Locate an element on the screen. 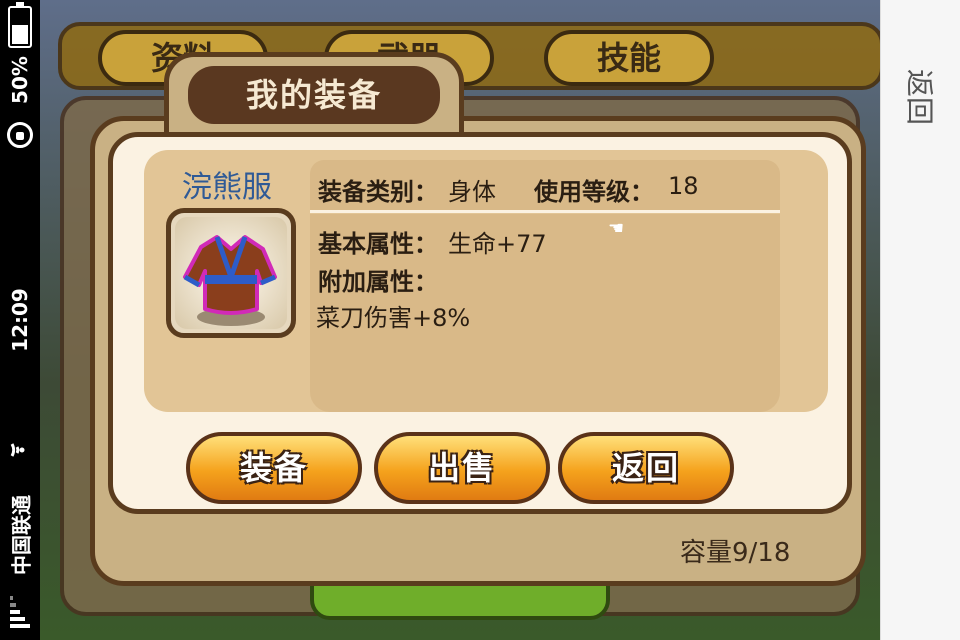  base-attribute-value: 生命+77 is located at coordinates (497, 244).